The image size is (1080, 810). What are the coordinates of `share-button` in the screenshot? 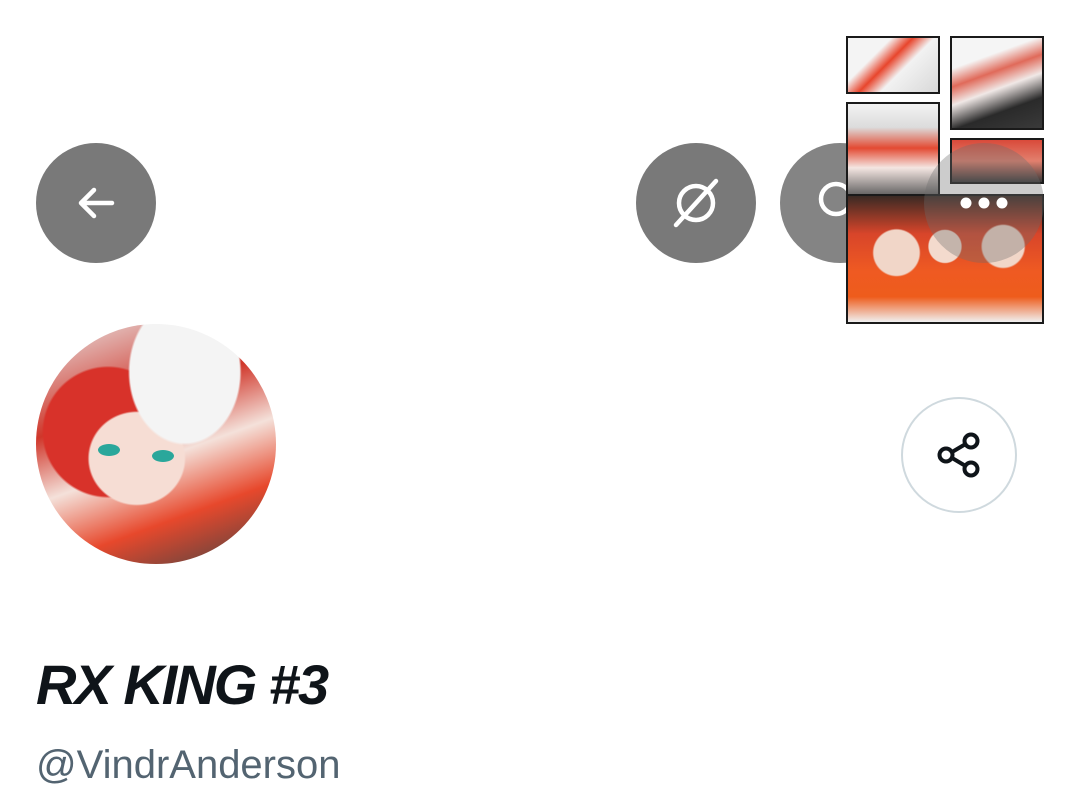 It's located at (959, 455).